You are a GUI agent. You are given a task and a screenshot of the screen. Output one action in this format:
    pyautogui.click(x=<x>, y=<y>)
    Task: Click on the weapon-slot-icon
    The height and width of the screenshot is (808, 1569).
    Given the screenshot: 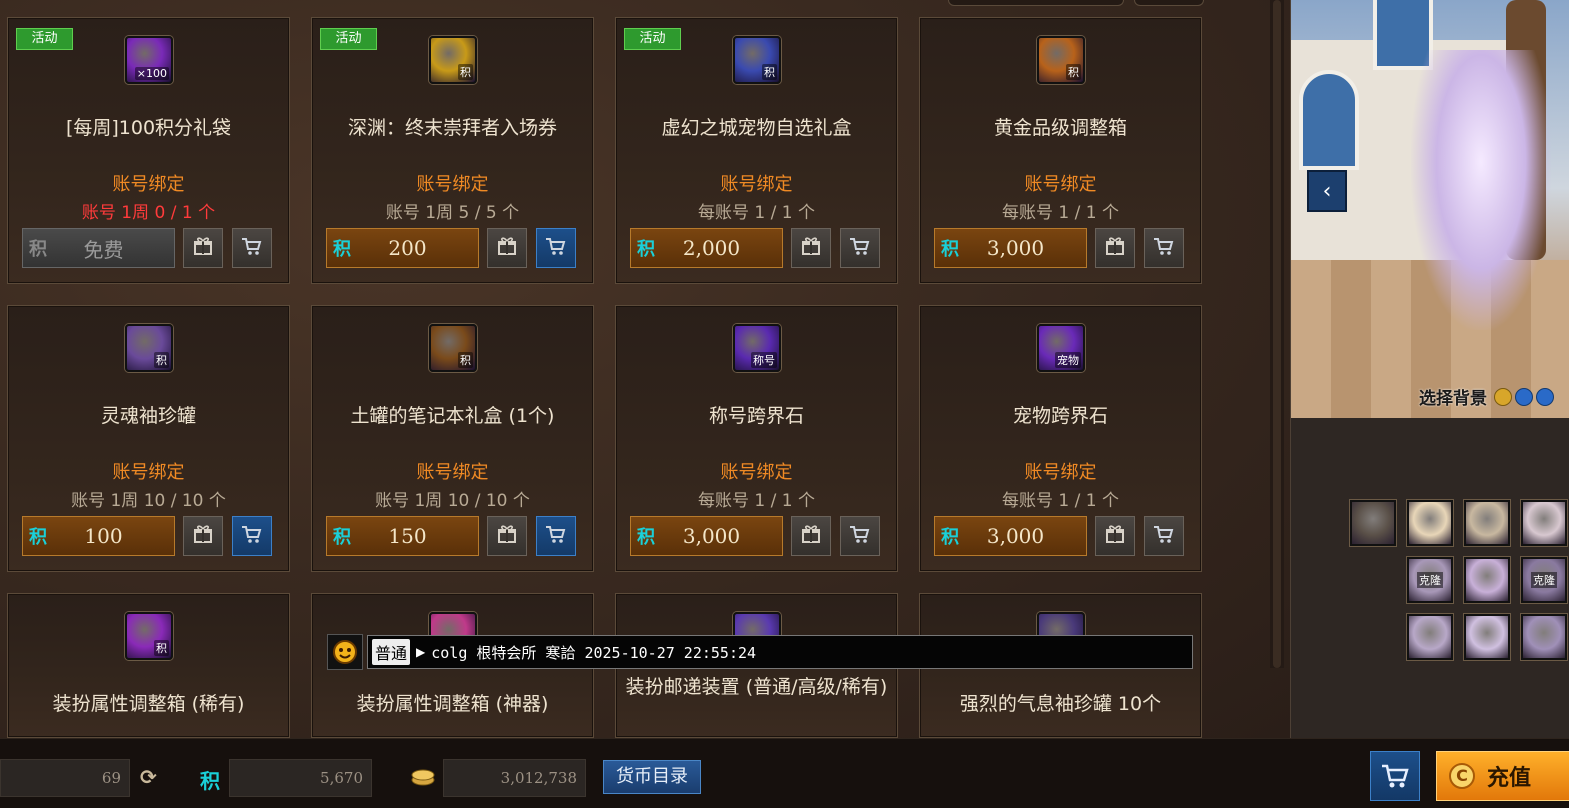 What is the action you would take?
    pyautogui.click(x=1373, y=523)
    